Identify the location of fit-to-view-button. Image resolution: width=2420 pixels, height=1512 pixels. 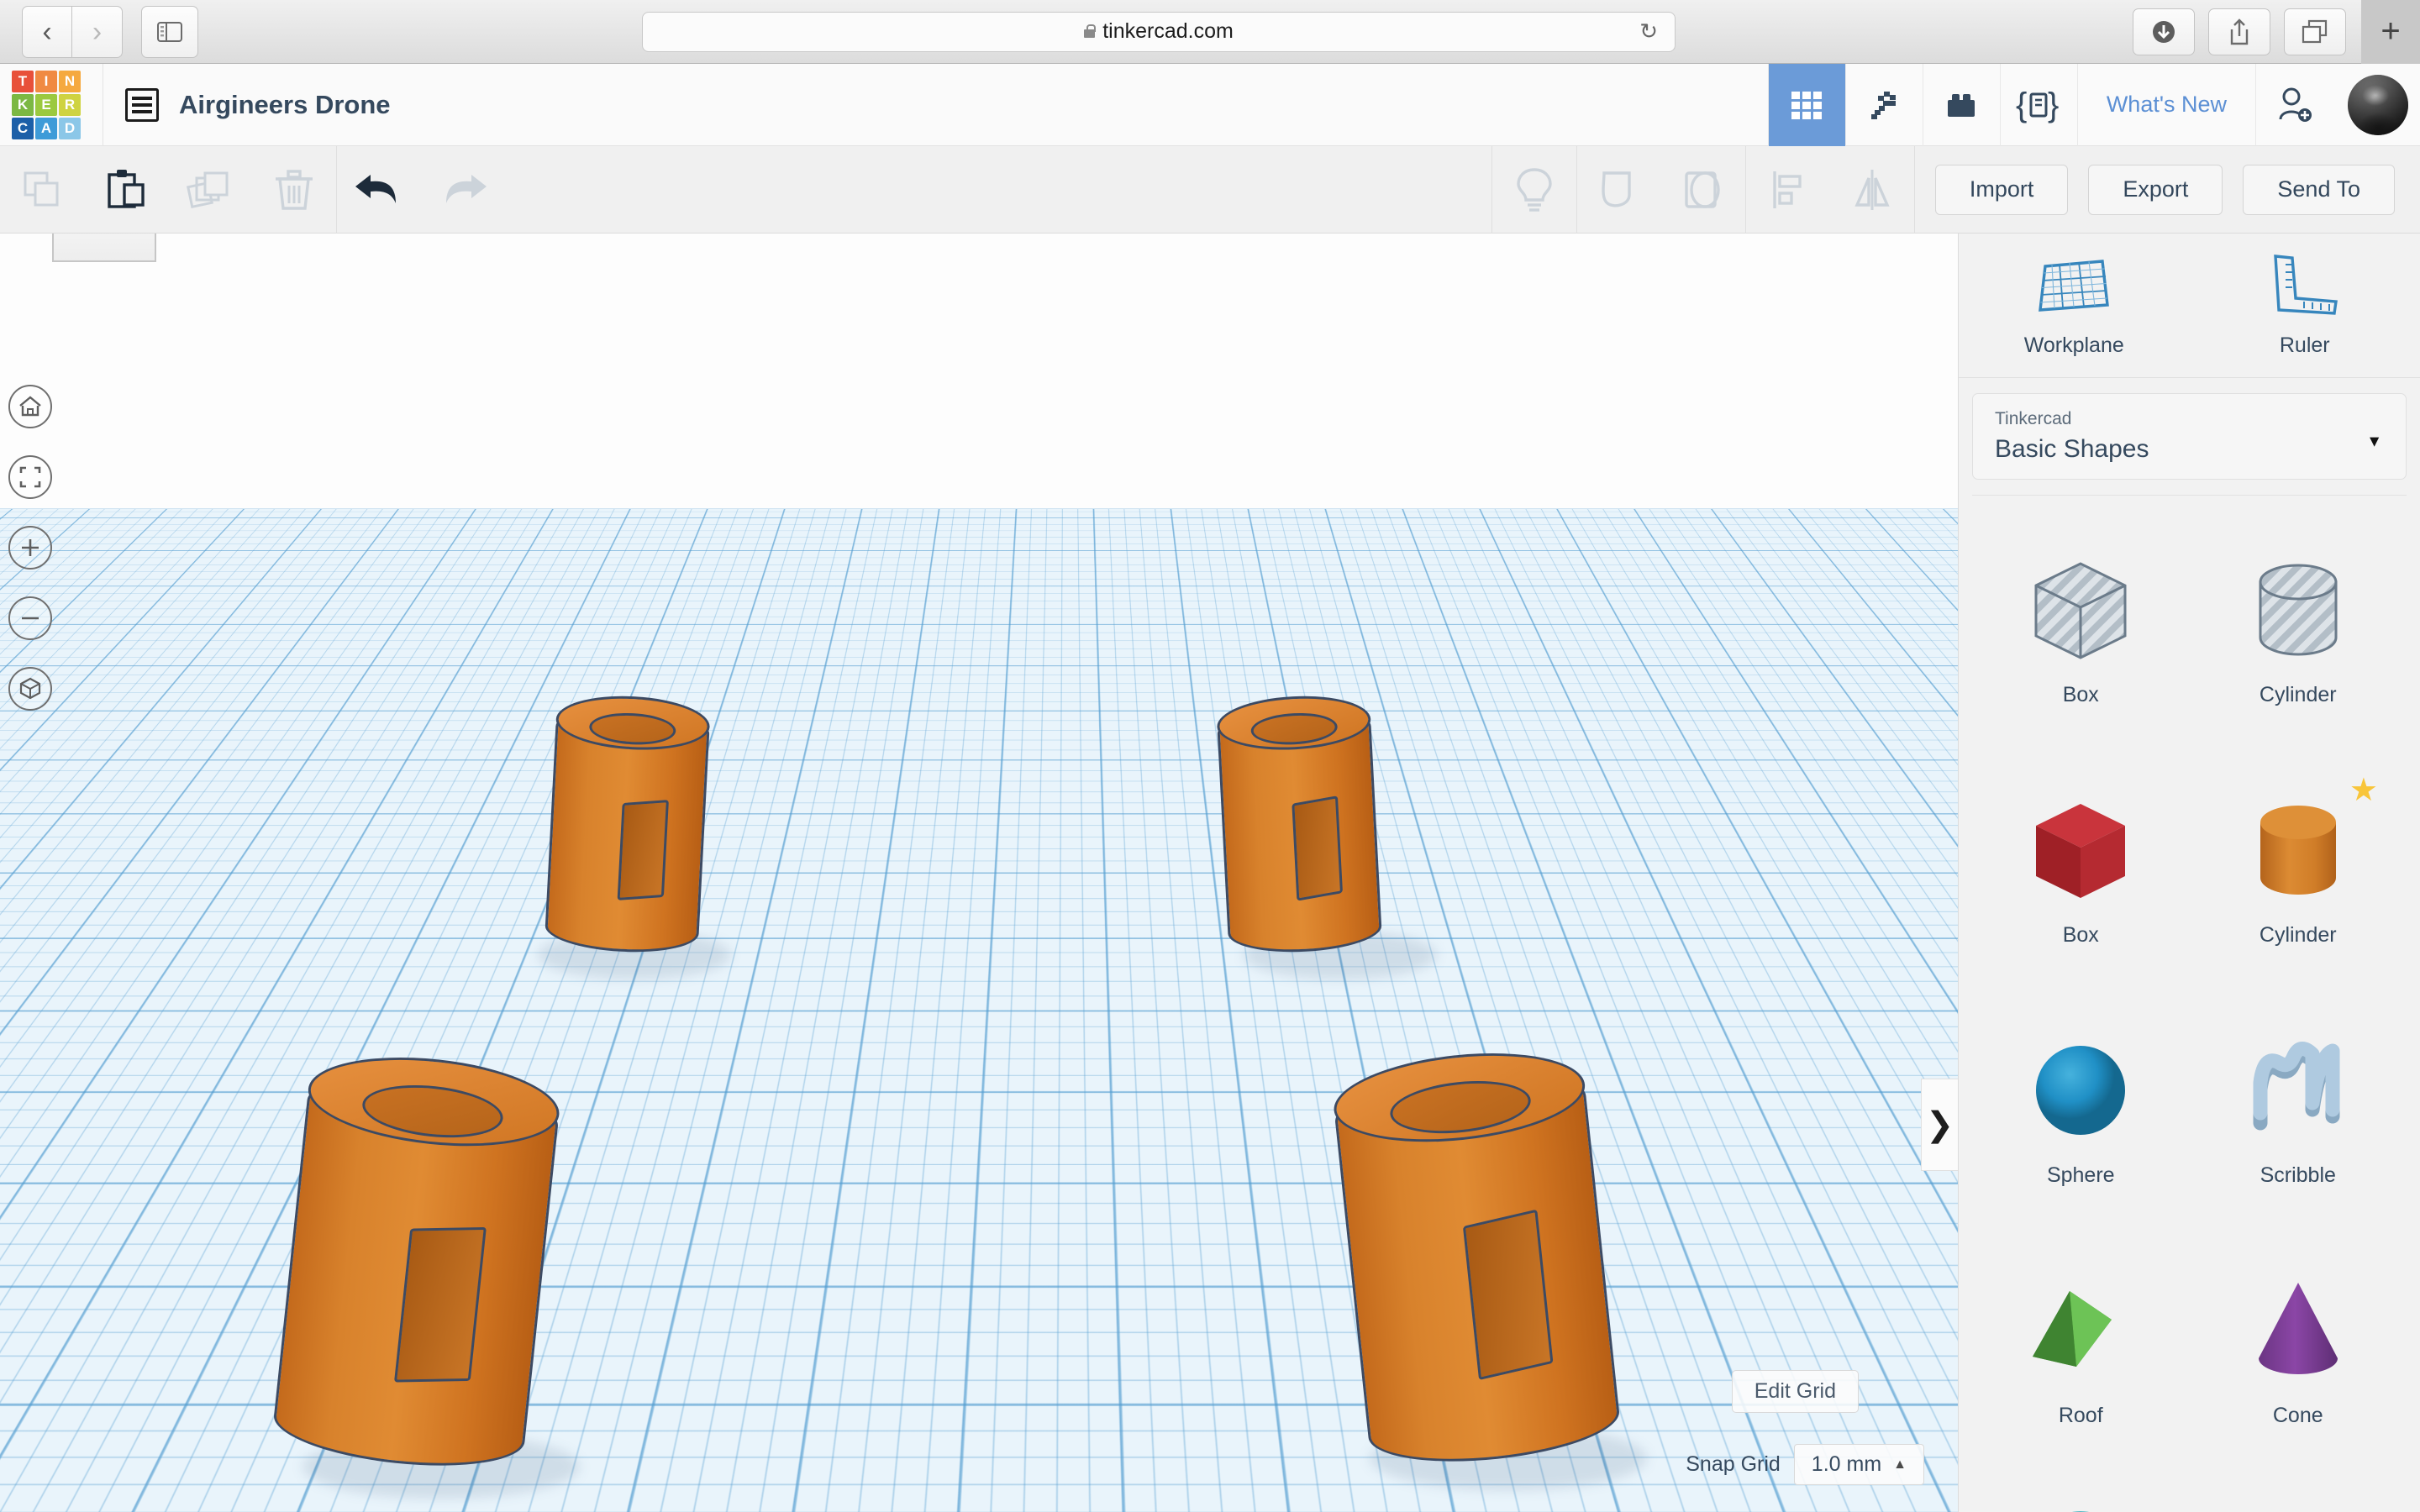
(30, 477).